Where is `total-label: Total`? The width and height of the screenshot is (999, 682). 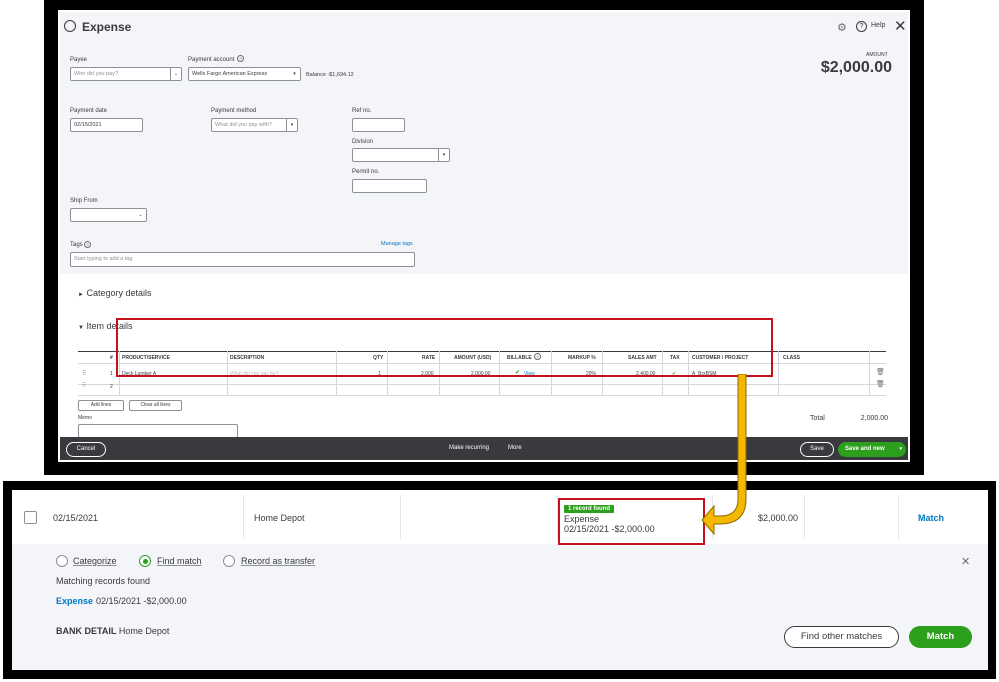 total-label: Total is located at coordinates (817, 418).